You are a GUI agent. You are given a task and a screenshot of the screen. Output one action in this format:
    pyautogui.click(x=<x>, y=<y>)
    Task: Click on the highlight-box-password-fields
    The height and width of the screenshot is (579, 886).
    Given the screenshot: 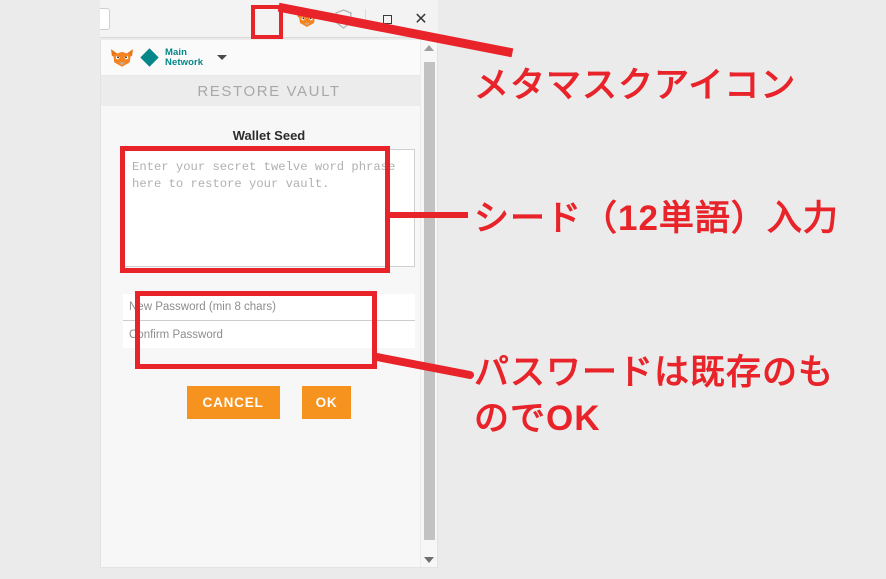 What is the action you would take?
    pyautogui.click(x=256, y=330)
    